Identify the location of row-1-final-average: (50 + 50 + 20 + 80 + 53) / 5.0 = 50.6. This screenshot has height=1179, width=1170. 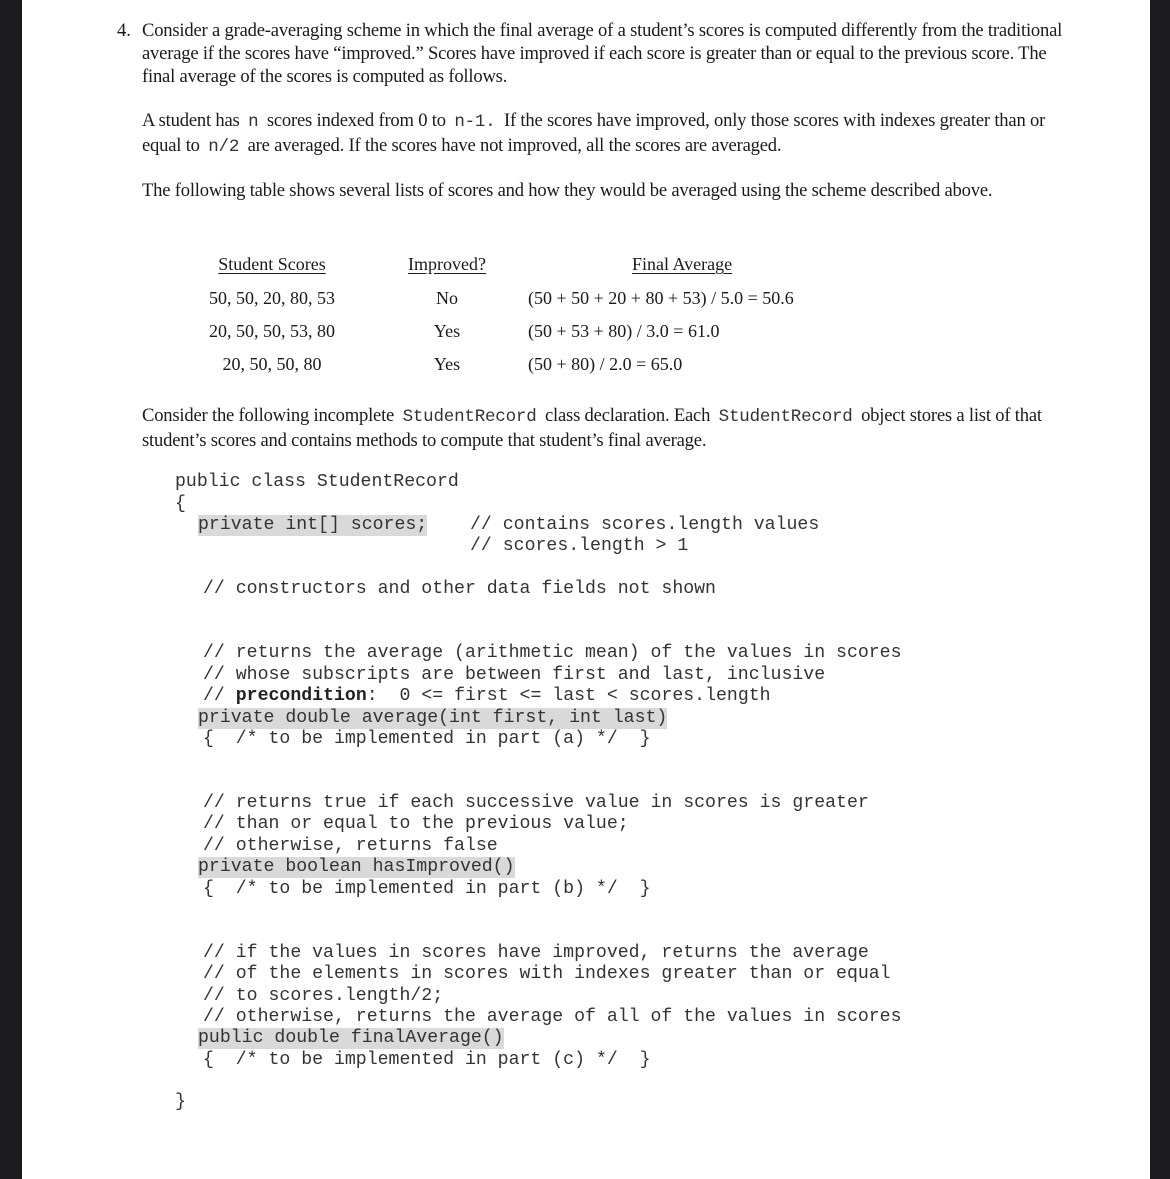
(661, 298).